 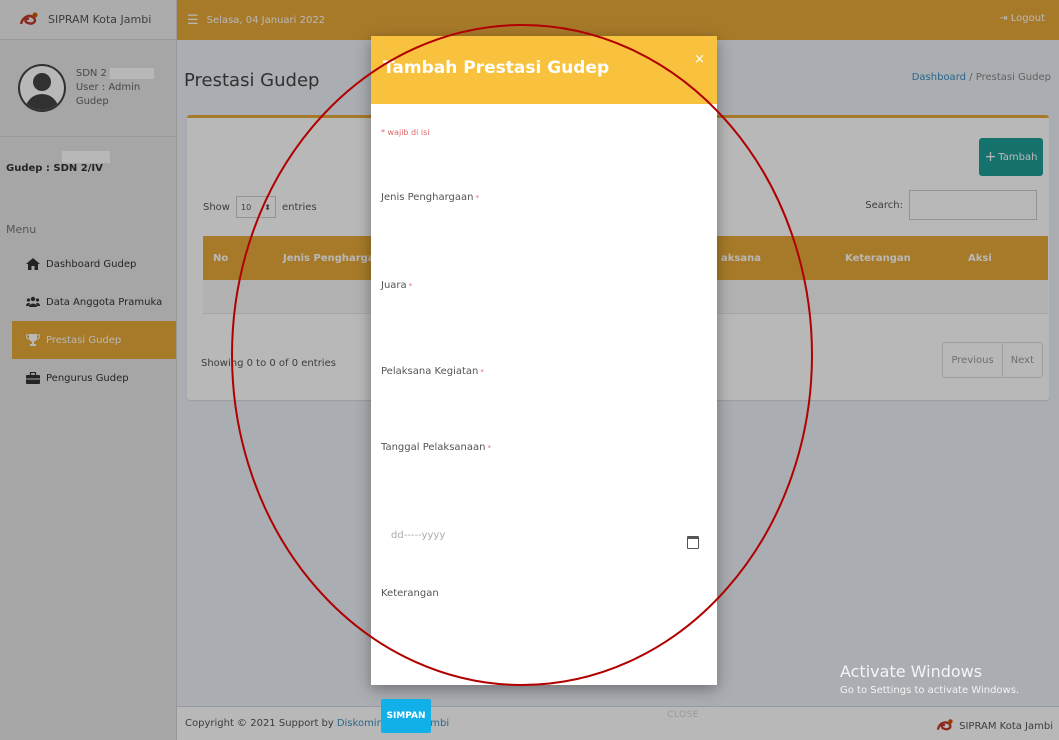 I want to click on modal-header: Tambah Prestasi Gudep ×, so click(x=544, y=70).